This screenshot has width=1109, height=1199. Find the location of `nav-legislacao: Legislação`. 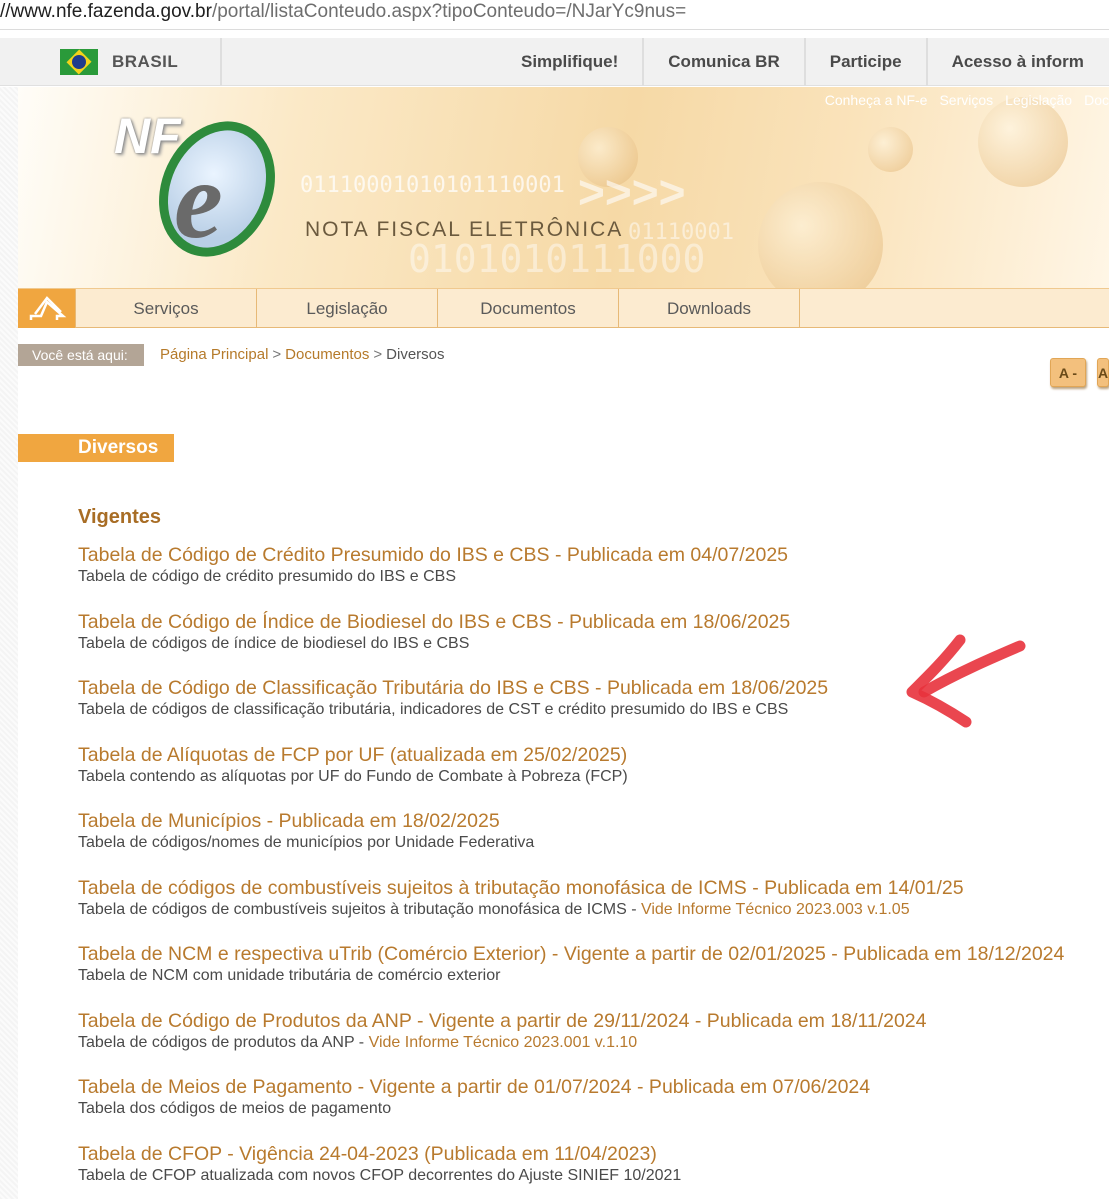

nav-legislacao: Legislação is located at coordinates (347, 308).